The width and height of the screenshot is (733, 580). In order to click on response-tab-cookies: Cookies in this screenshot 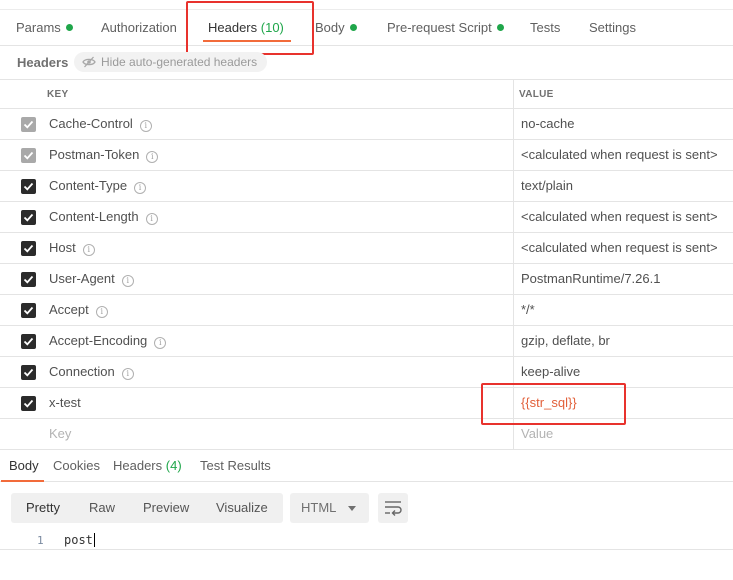, I will do `click(76, 466)`.